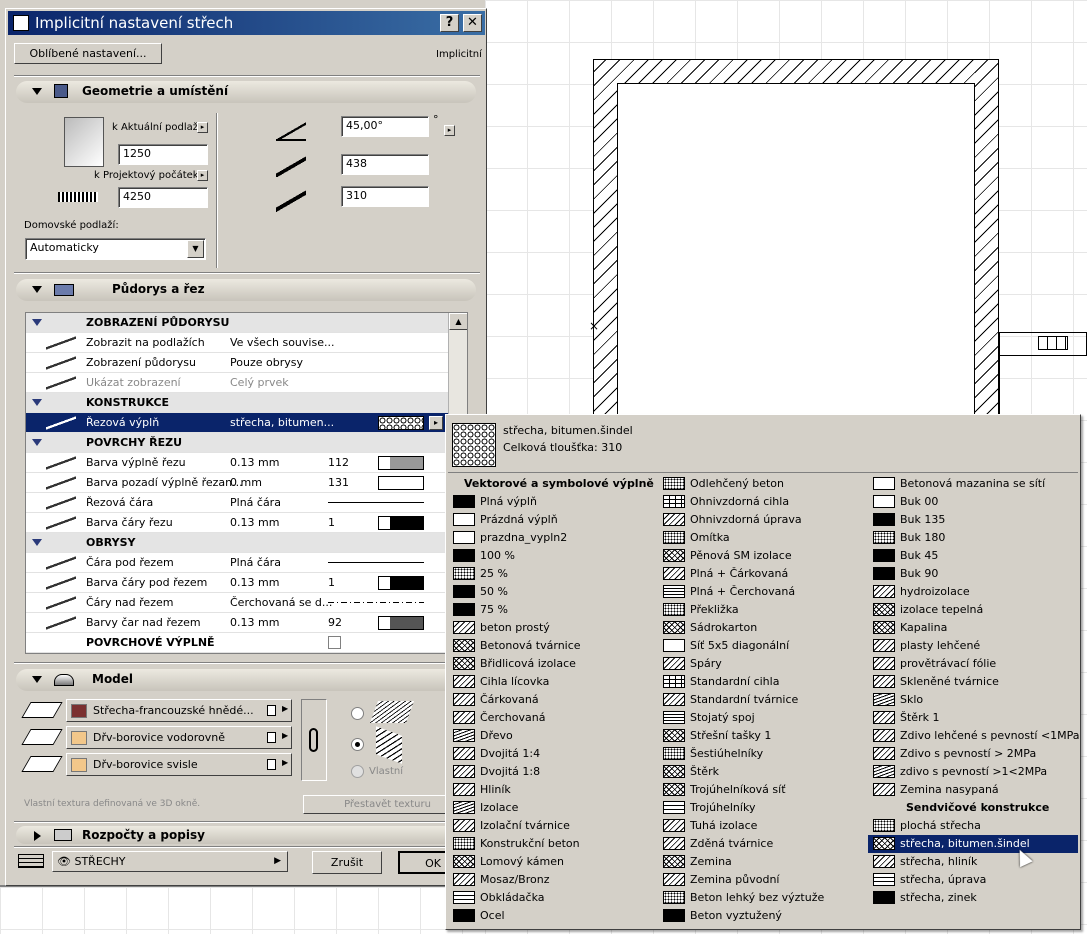 This screenshot has height=934, width=1087. Describe the element at coordinates (550, 790) in the screenshot. I see `fill-option: Hliník` at that location.